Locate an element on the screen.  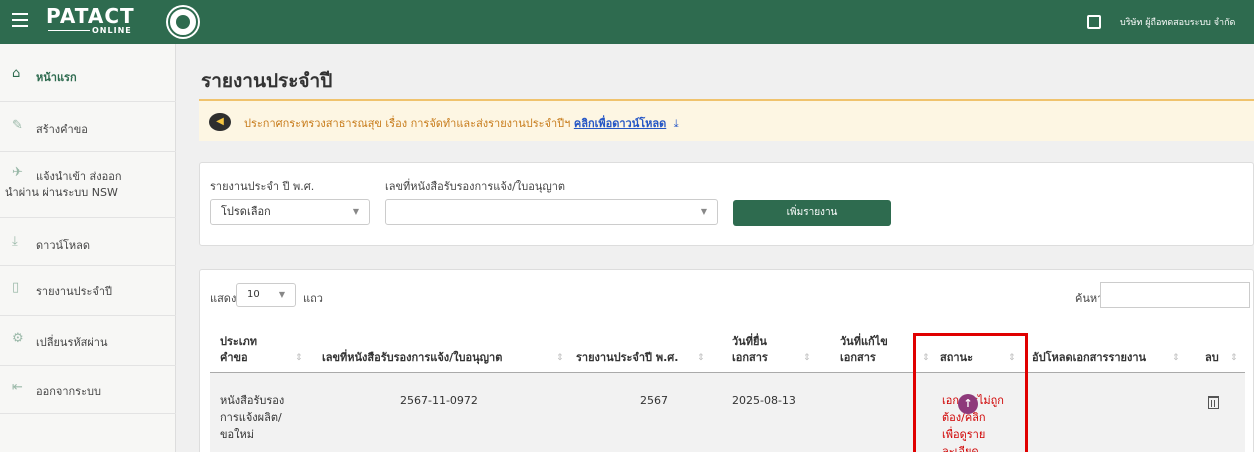
add-report-button: เพิ่มรายงาน is located at coordinates (812, 213).